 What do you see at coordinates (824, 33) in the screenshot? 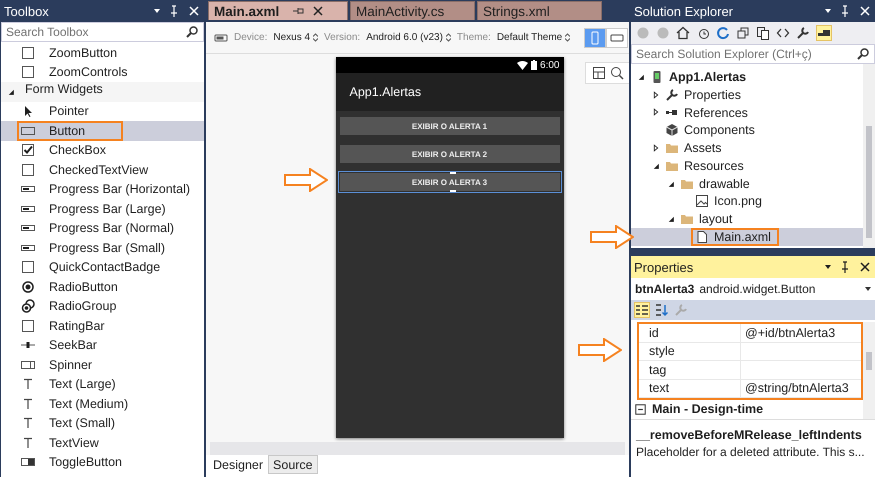
I see `preview-toggle` at bounding box center [824, 33].